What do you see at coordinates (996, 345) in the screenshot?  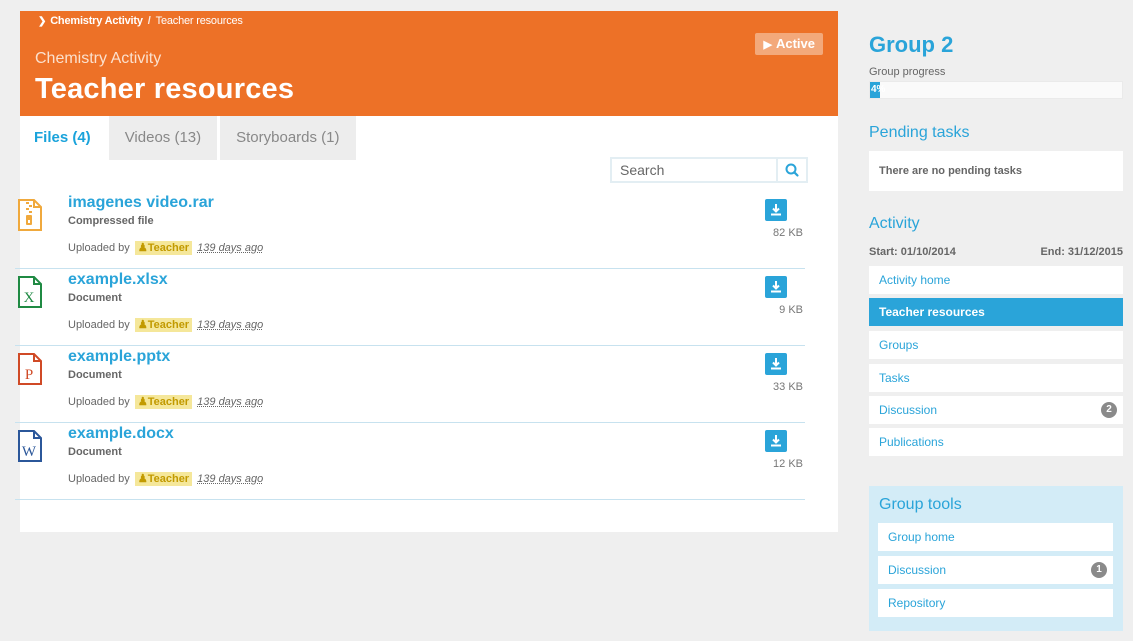 I see `sidebar-item-groups: Groups` at bounding box center [996, 345].